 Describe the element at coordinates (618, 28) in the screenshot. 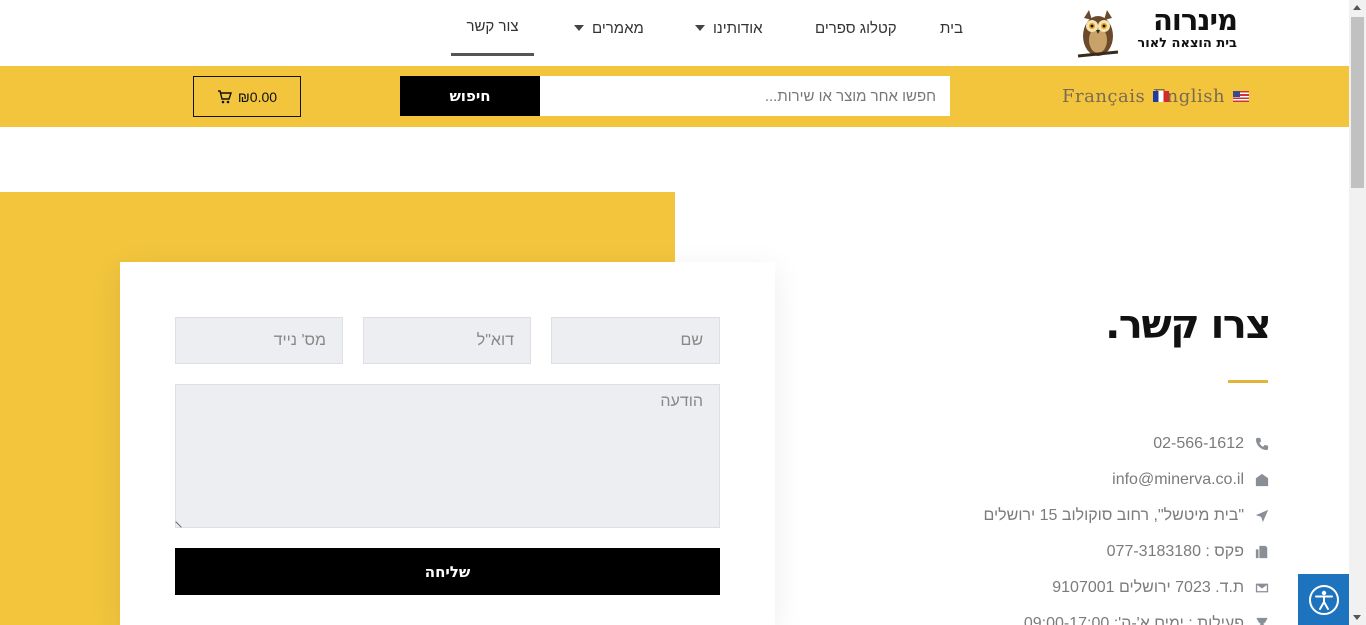

I see `nav-item-label: מאמרים` at that location.